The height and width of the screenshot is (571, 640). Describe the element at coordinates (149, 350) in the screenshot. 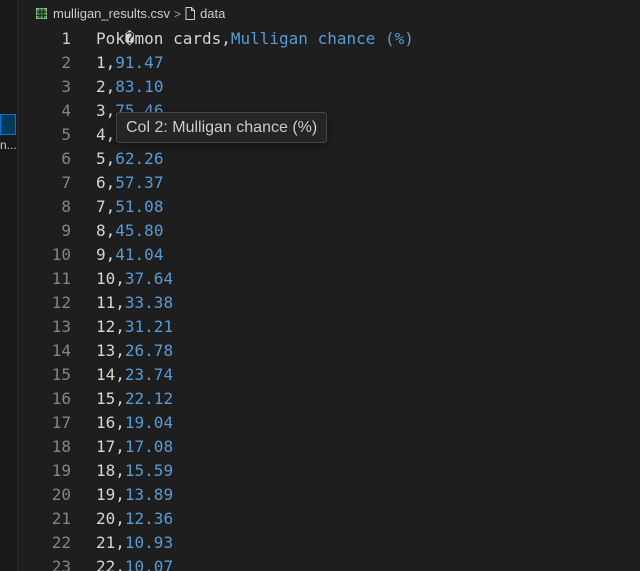

I see `csv-column-2: 26.78` at that location.